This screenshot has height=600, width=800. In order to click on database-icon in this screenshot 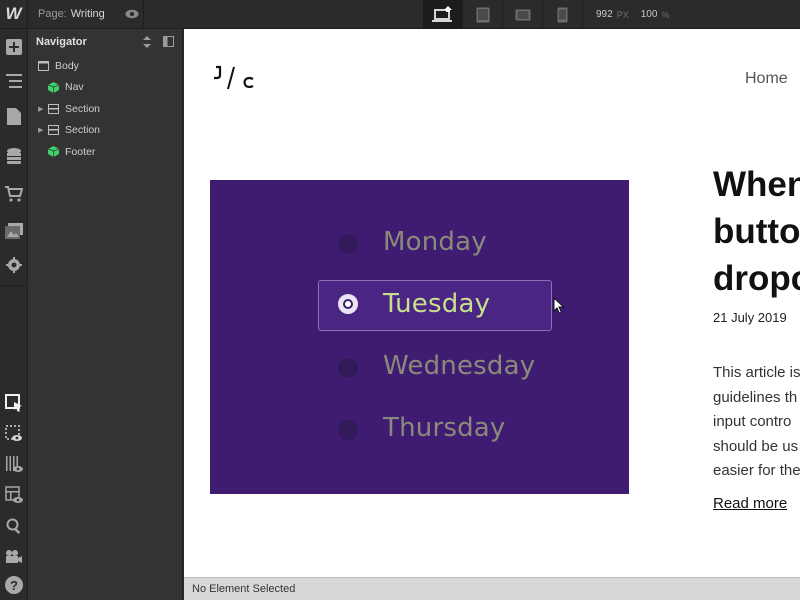, I will do `click(14, 155)`.